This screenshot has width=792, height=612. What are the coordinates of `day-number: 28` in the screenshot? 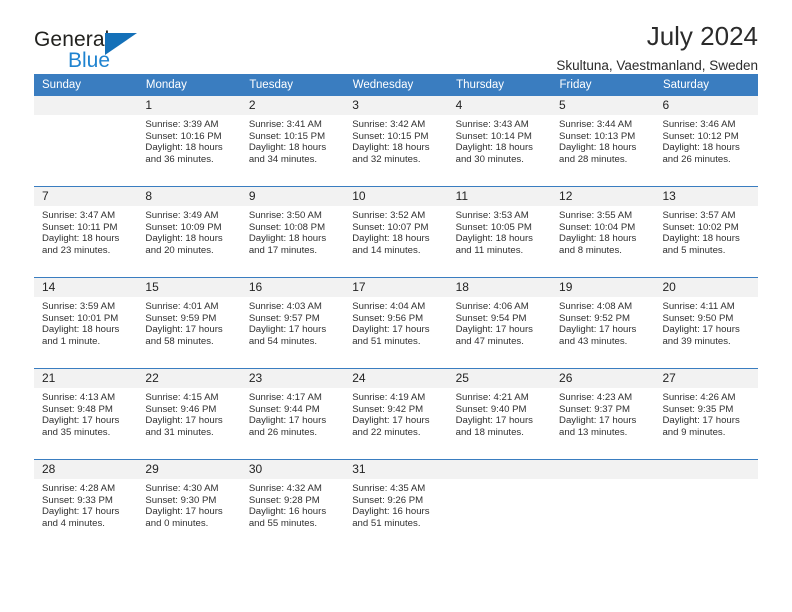 It's located at (86, 469).